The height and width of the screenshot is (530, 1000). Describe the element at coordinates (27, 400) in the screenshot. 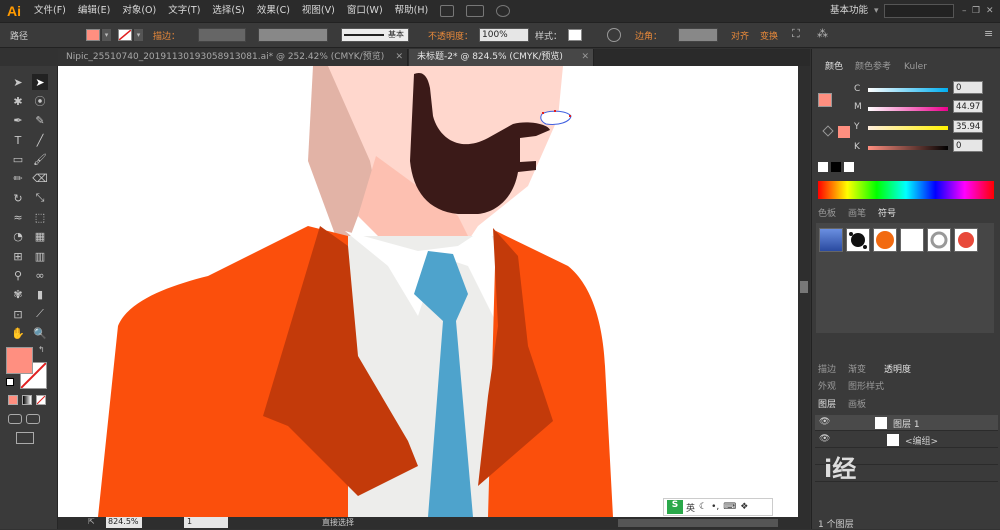

I see `gradient-mode-icon` at that location.